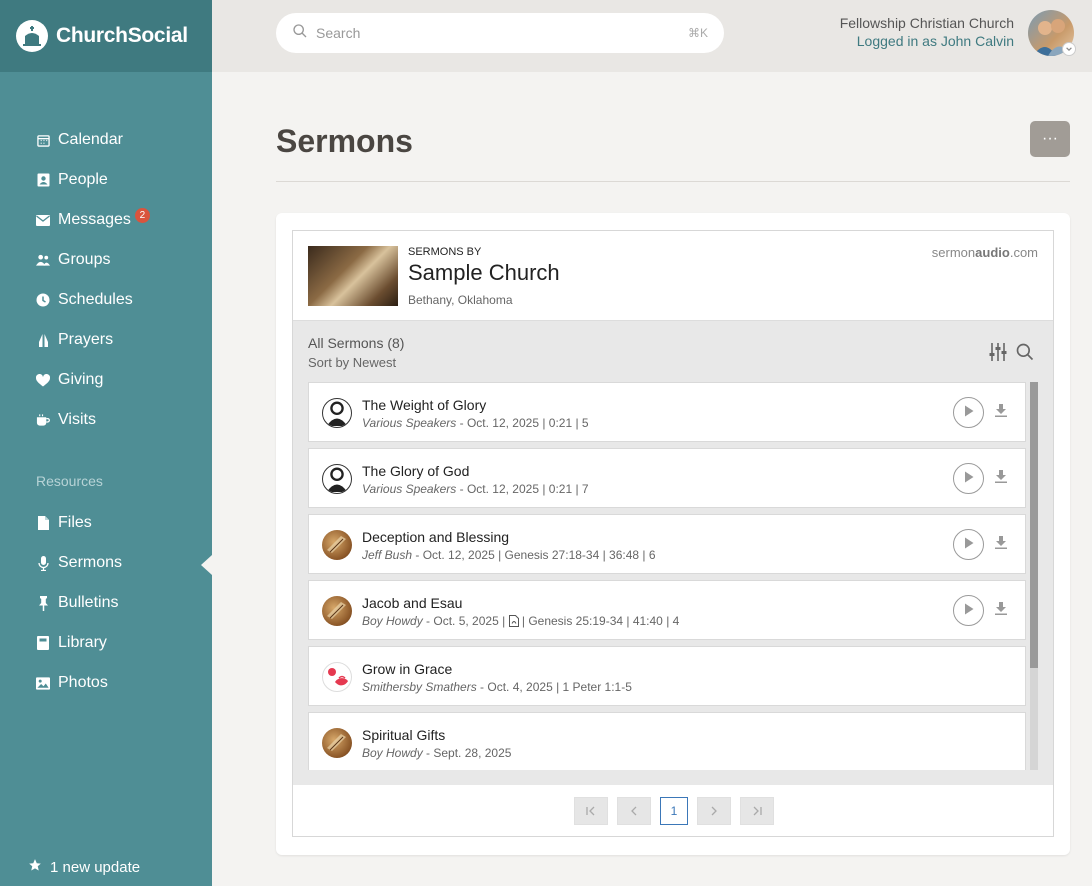 This screenshot has width=1092, height=886. I want to click on chevron-down-icon, so click(1069, 49).